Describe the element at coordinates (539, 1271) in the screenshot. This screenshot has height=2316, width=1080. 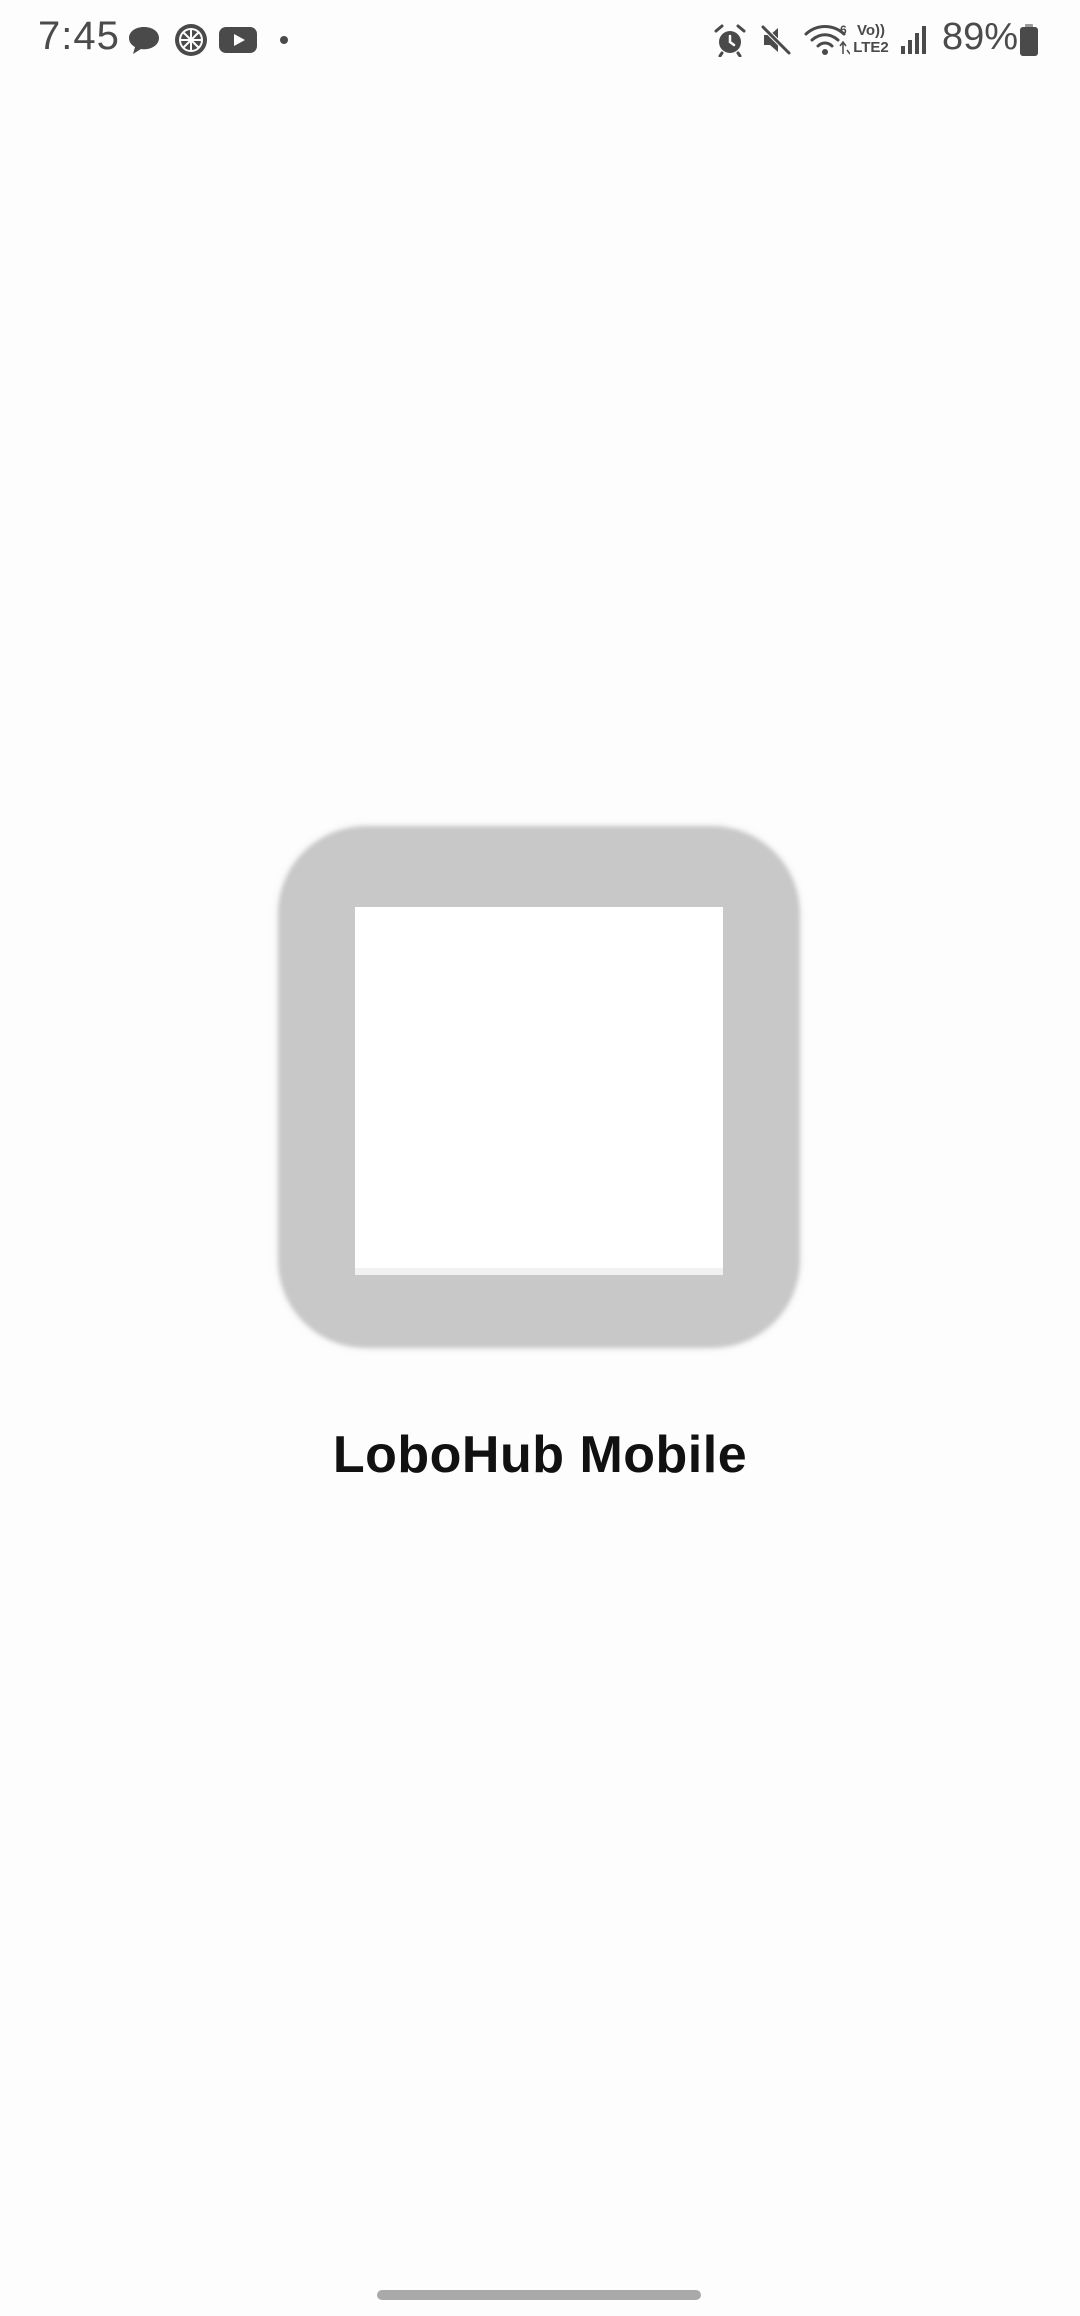
I see `app-logo-bottom-strip` at that location.